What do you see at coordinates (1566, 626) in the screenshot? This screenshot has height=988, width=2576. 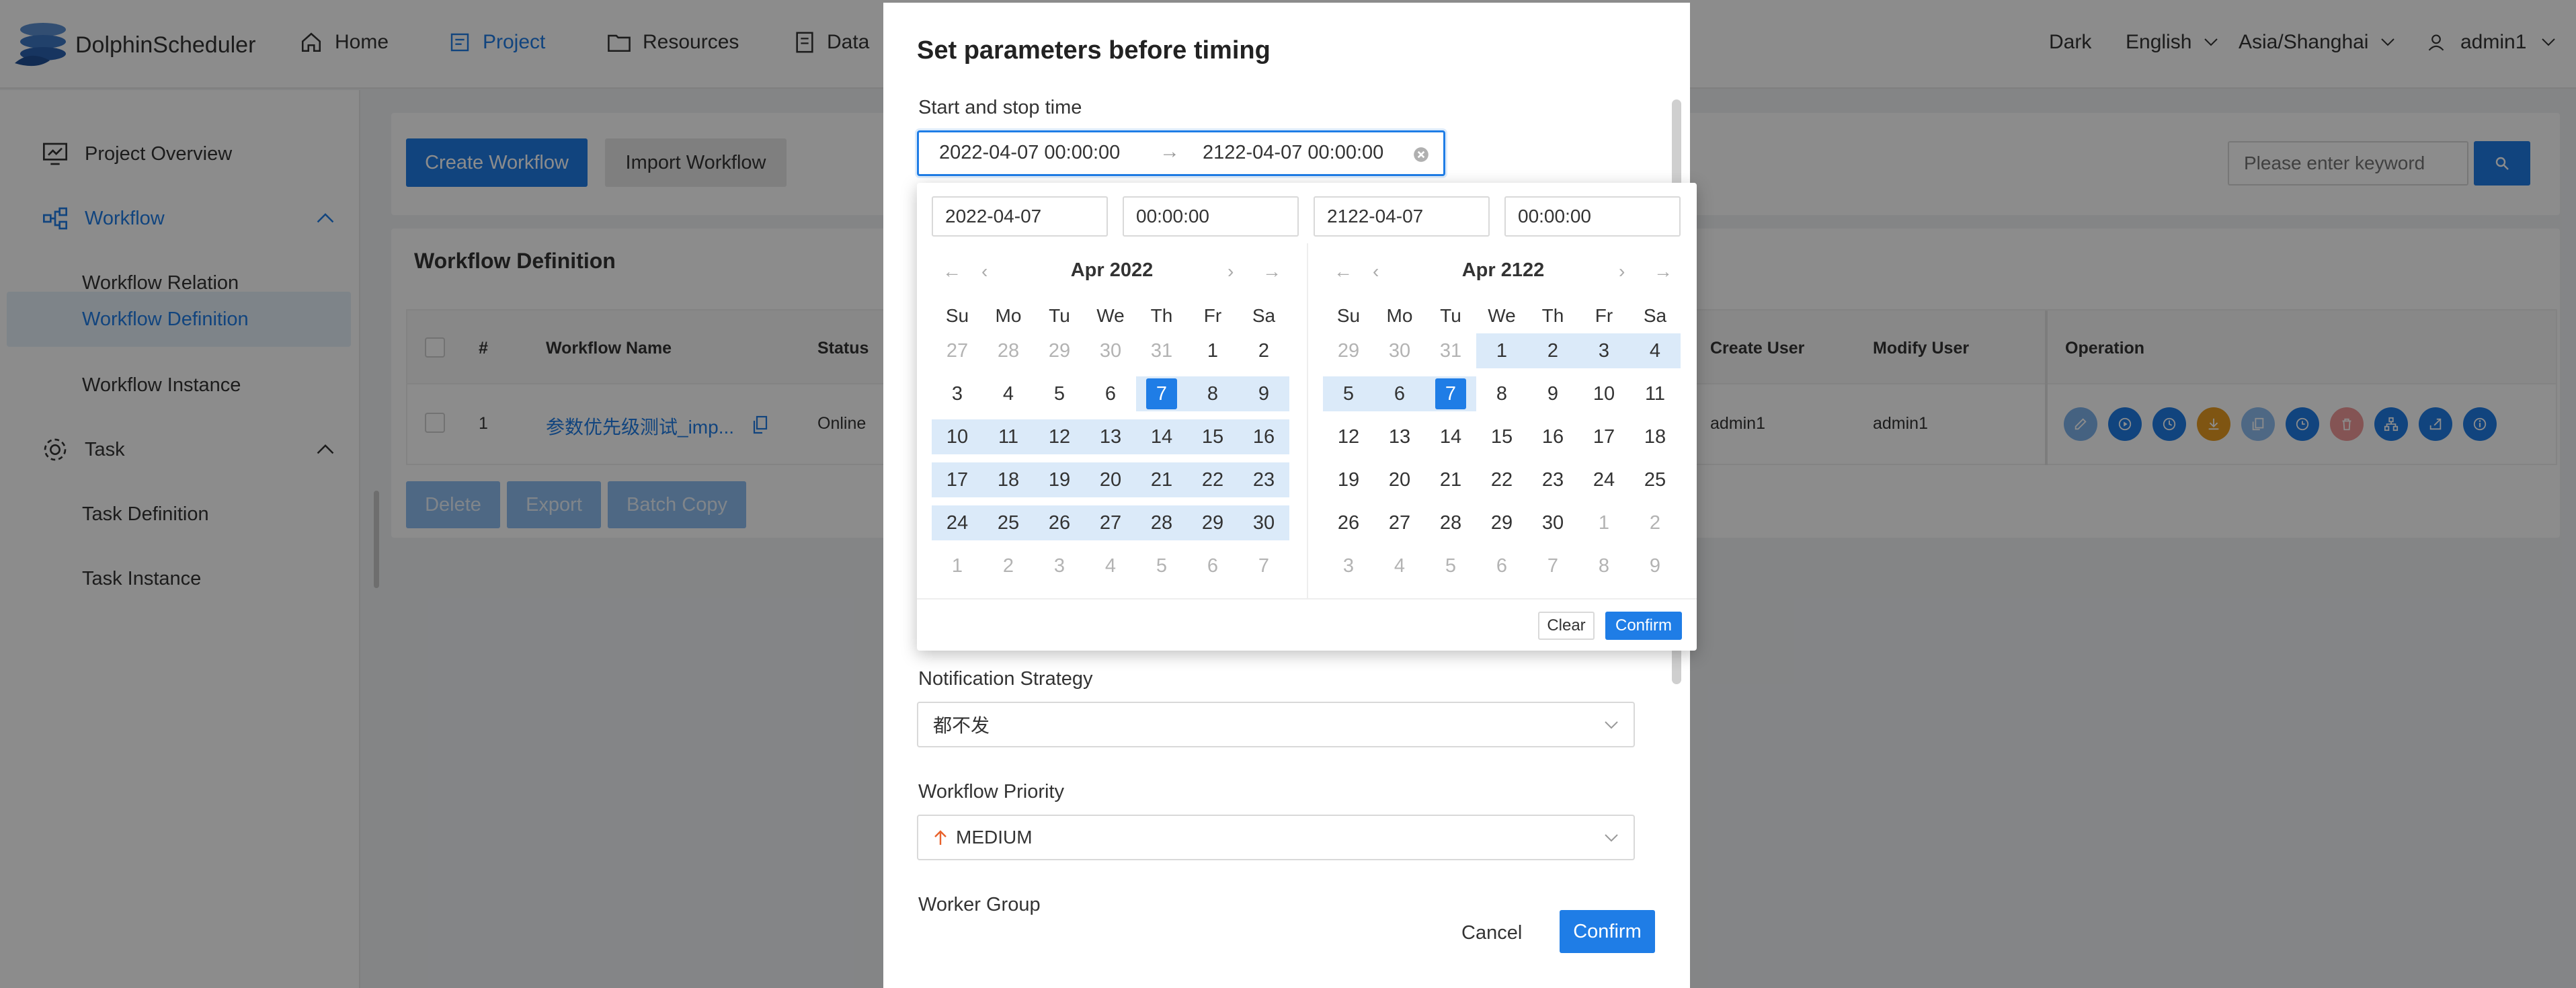 I see `picker-clear-button: Clear` at bounding box center [1566, 626].